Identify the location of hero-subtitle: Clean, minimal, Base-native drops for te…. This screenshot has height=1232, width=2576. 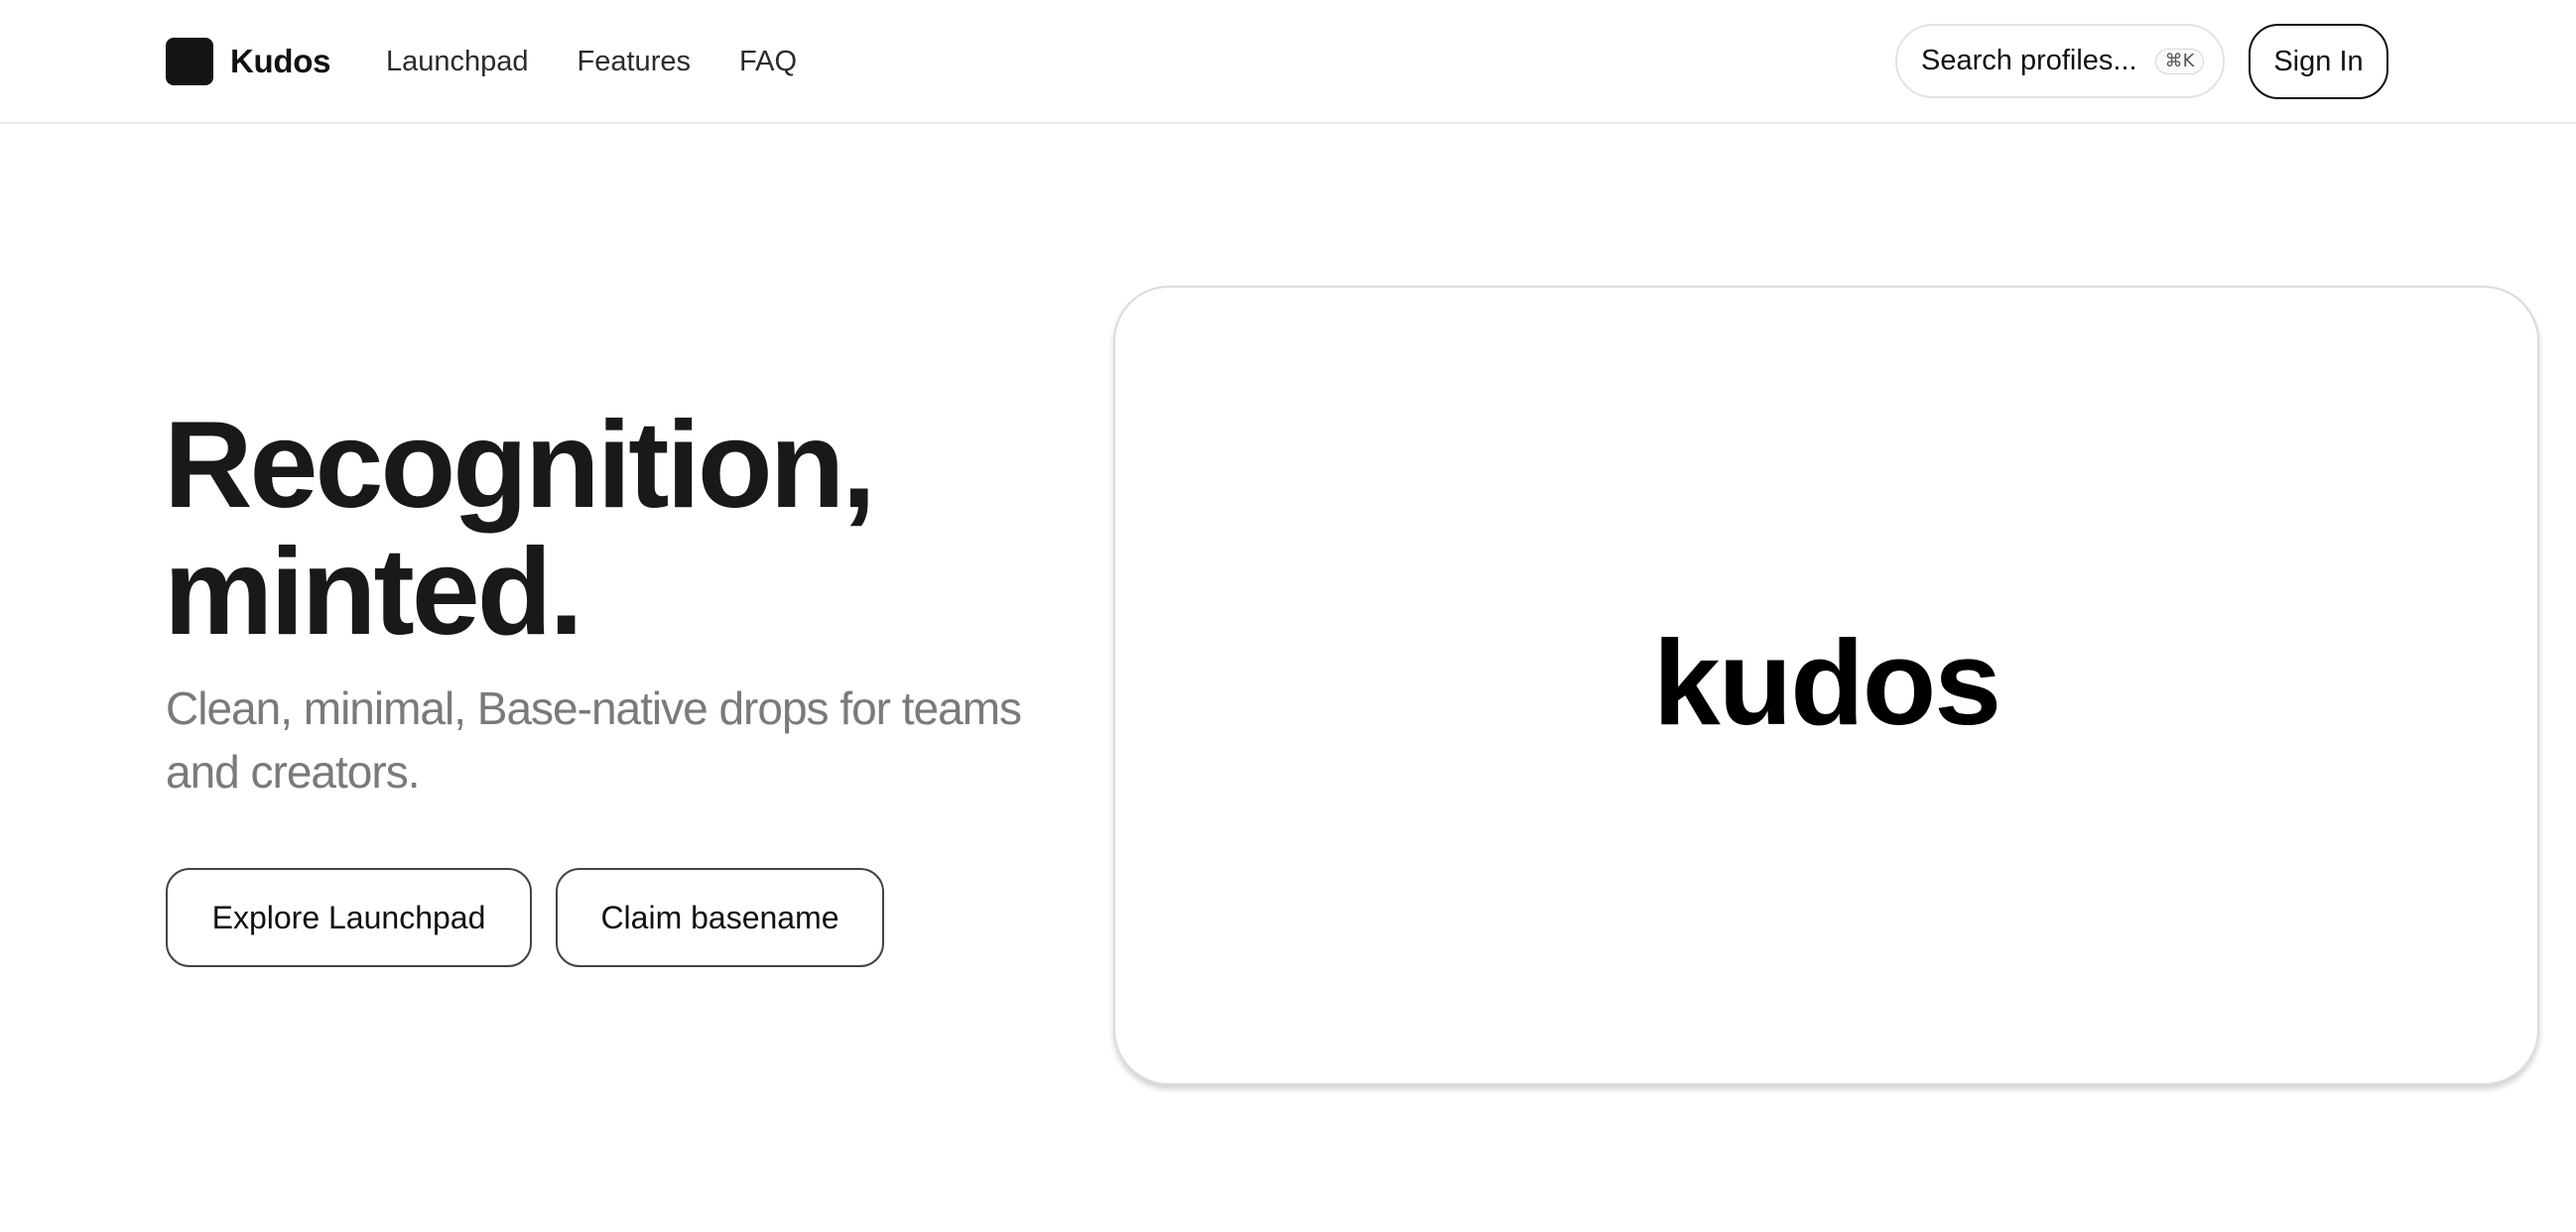
(594, 740).